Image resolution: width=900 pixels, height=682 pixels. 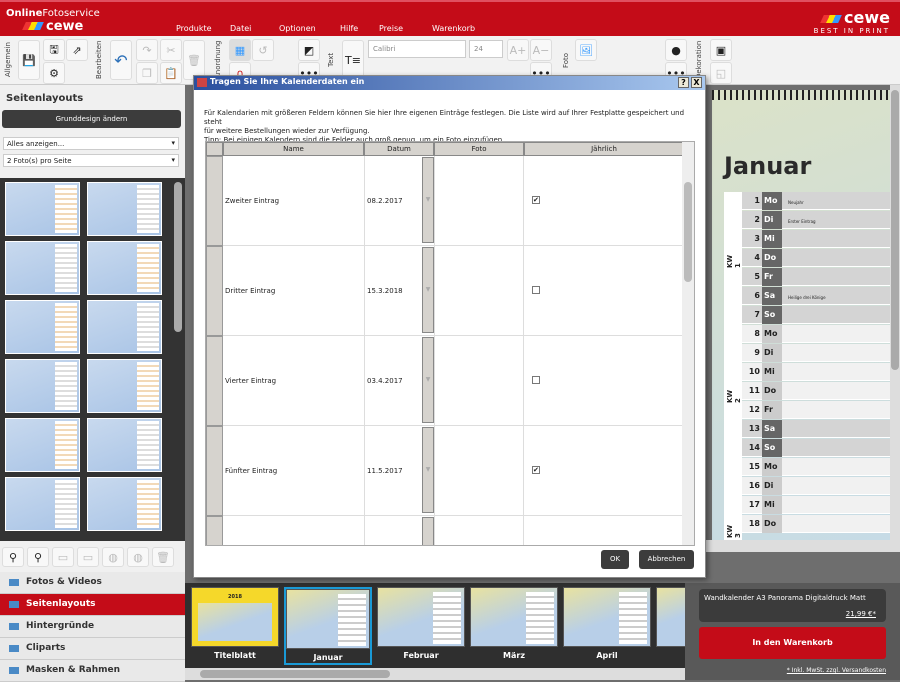 What do you see at coordinates (240, 50) in the screenshot?
I see `grid-icon: ▦` at bounding box center [240, 50].